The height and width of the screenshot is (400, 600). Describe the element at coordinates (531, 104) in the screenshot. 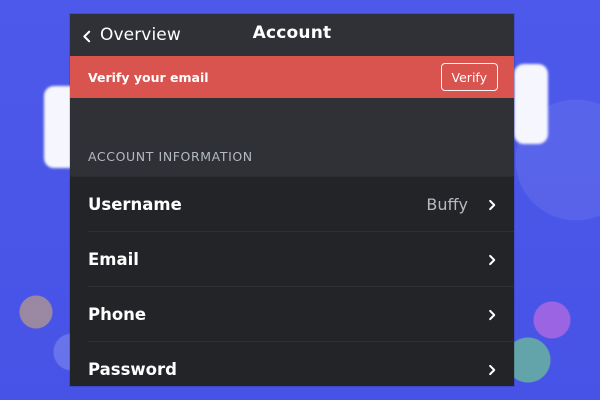

I see `background-shape-right` at that location.